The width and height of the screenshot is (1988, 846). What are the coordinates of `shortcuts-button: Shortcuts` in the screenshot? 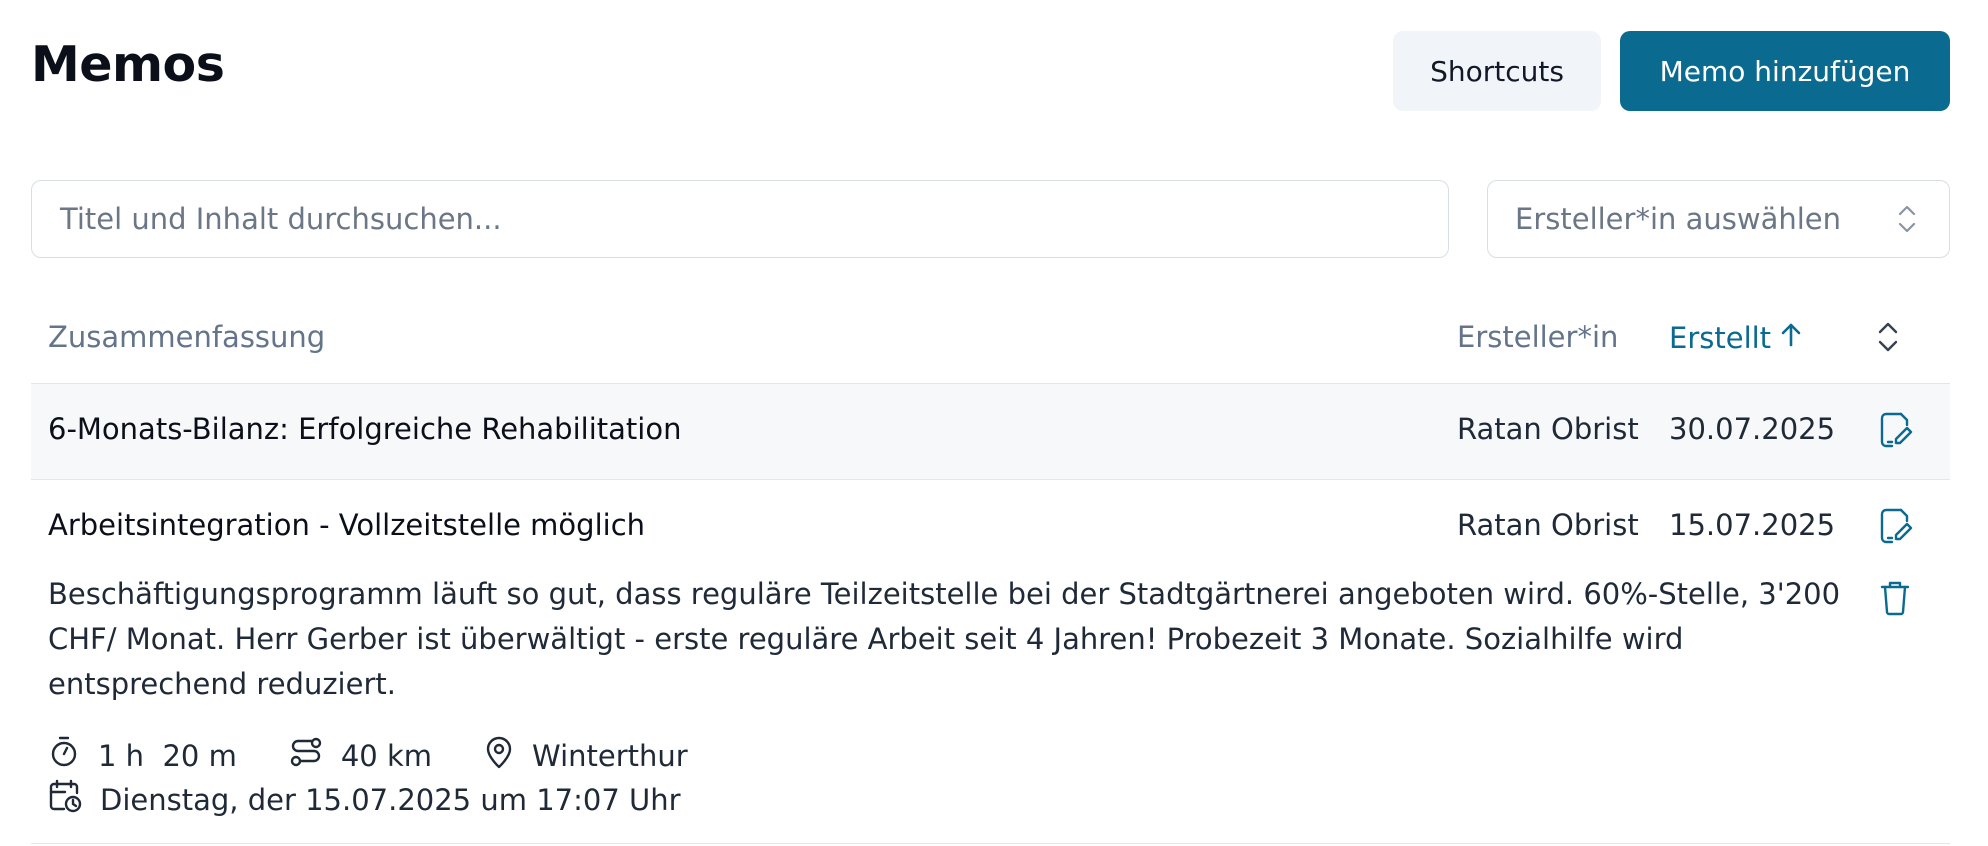 It's located at (1497, 71).